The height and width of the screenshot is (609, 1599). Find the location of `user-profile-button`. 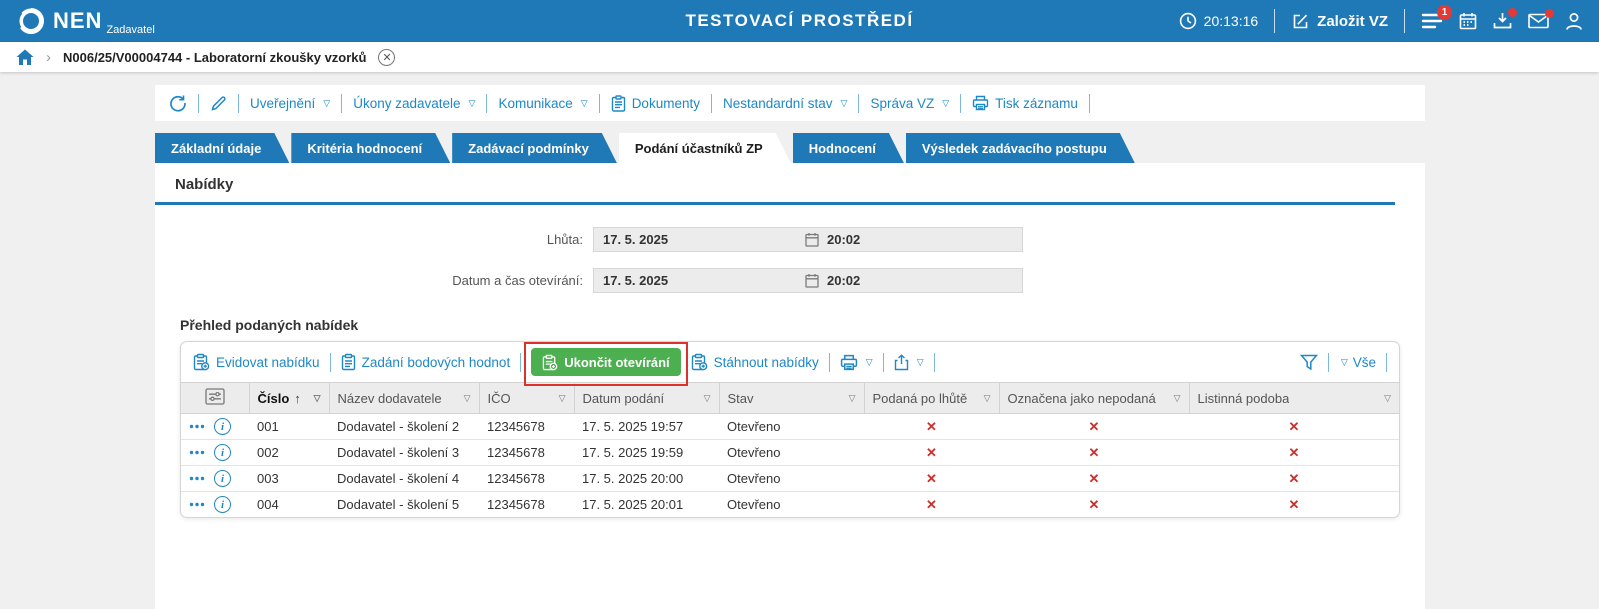

user-profile-button is located at coordinates (1574, 21).